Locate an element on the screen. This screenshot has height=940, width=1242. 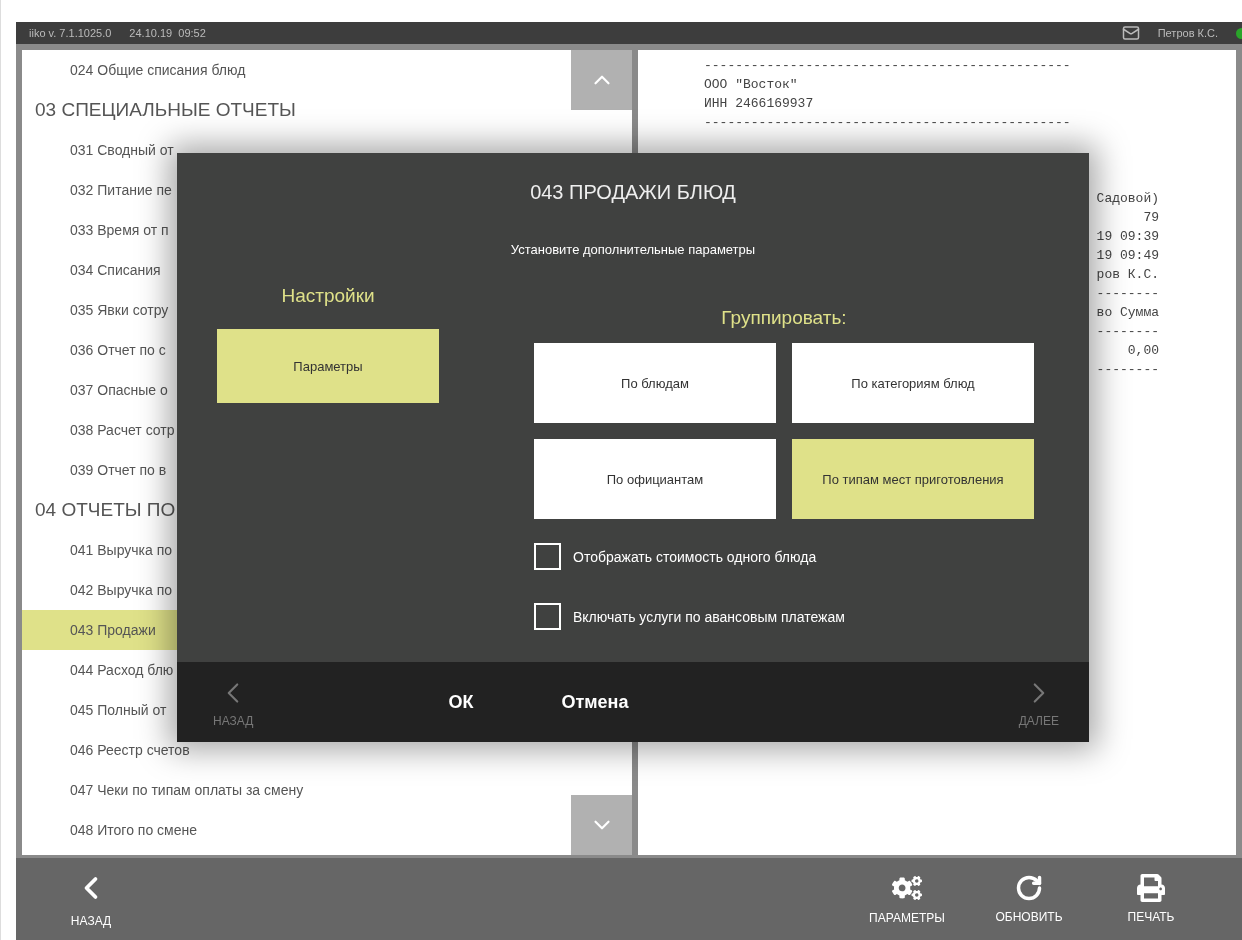
user-name: Петров К.С. is located at coordinates (1187, 33).